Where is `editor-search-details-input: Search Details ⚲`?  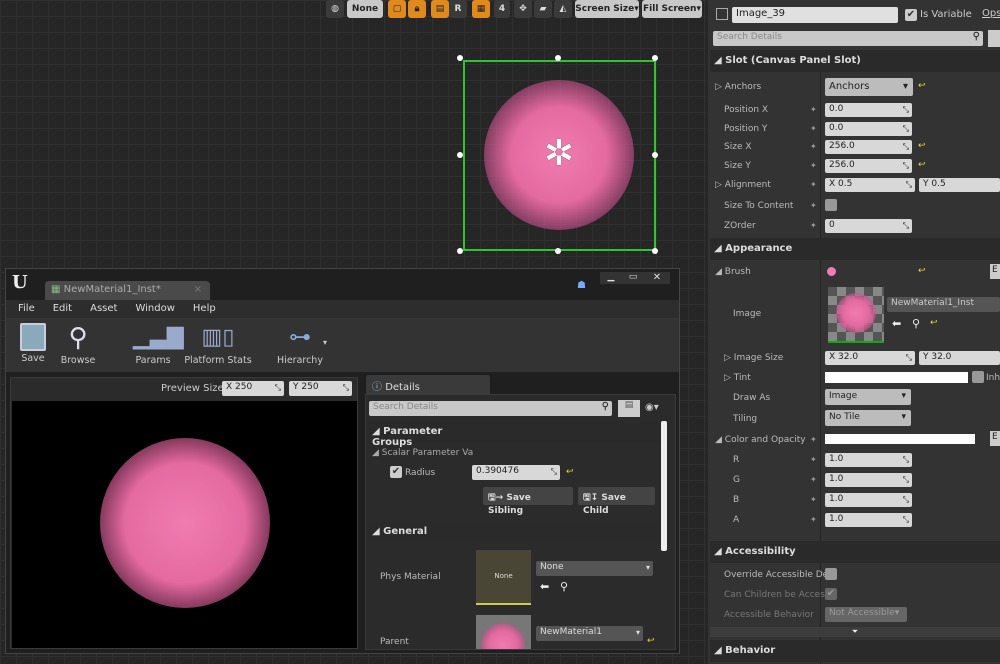 editor-search-details-input: Search Details ⚲ is located at coordinates (490, 408).